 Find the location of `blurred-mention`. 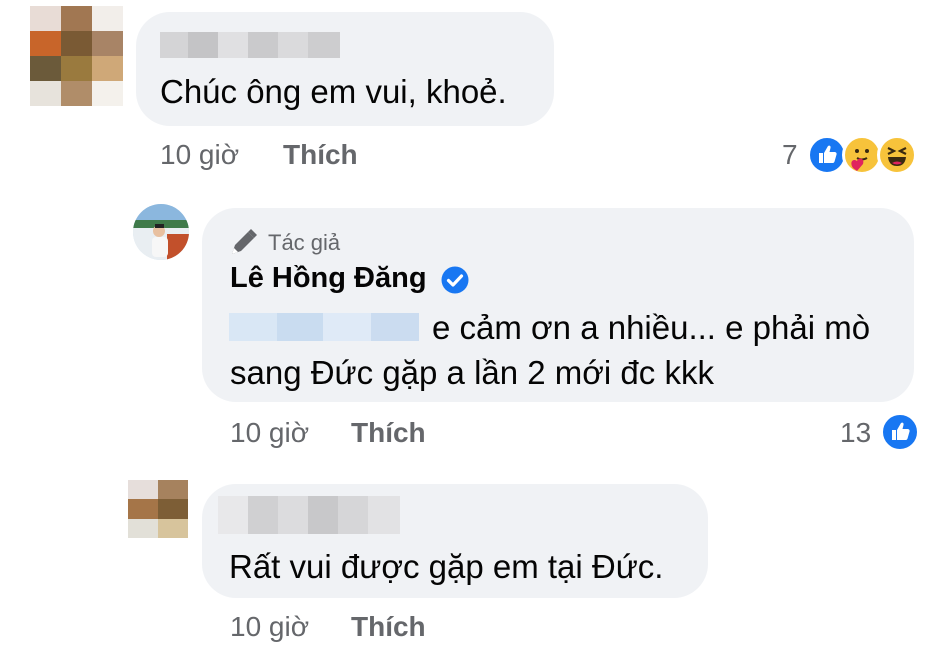

blurred-mention is located at coordinates (324, 327).